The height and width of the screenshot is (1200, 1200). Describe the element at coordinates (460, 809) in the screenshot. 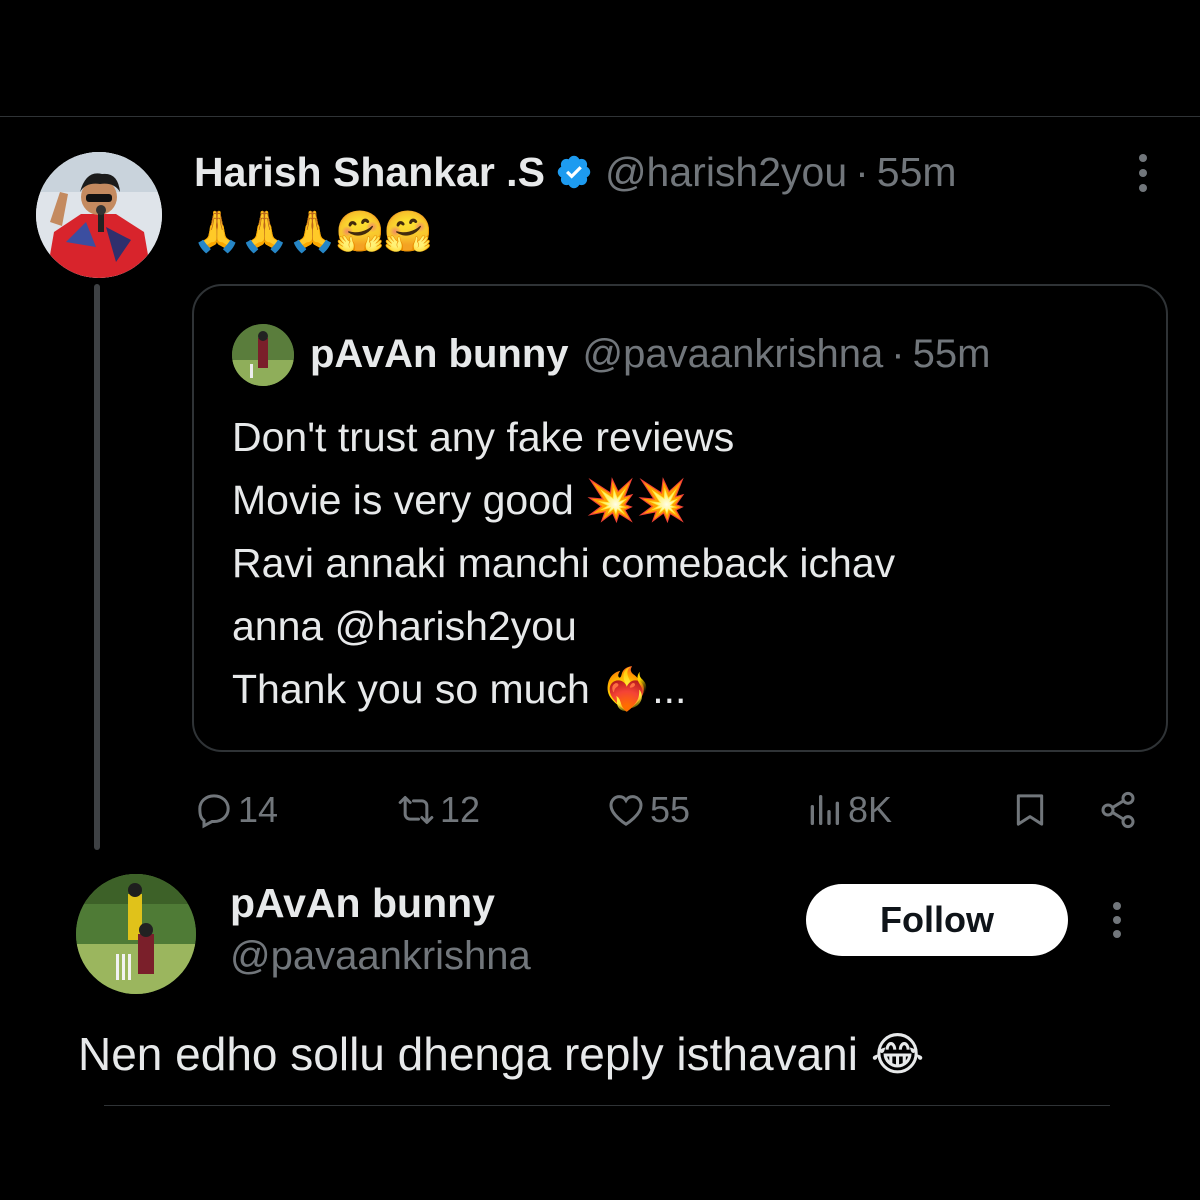

I see `retweet-count: 12` at that location.